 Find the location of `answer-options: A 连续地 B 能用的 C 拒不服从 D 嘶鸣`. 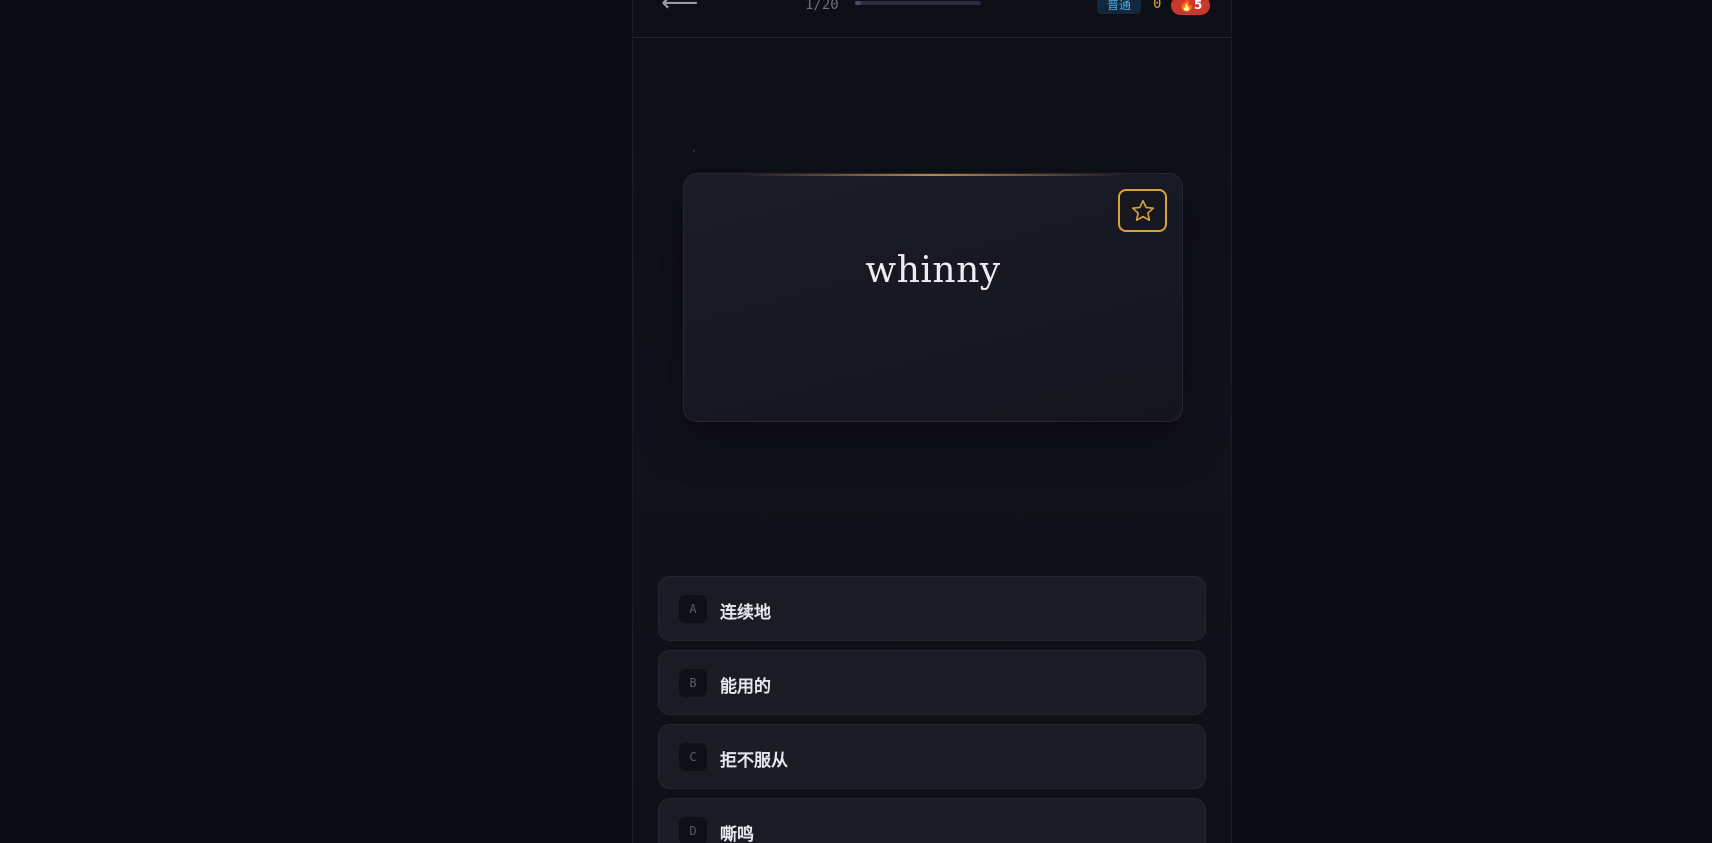

answer-options: A 连续地 B 能用的 C 拒不服从 D 嘶鸣 is located at coordinates (932, 709).